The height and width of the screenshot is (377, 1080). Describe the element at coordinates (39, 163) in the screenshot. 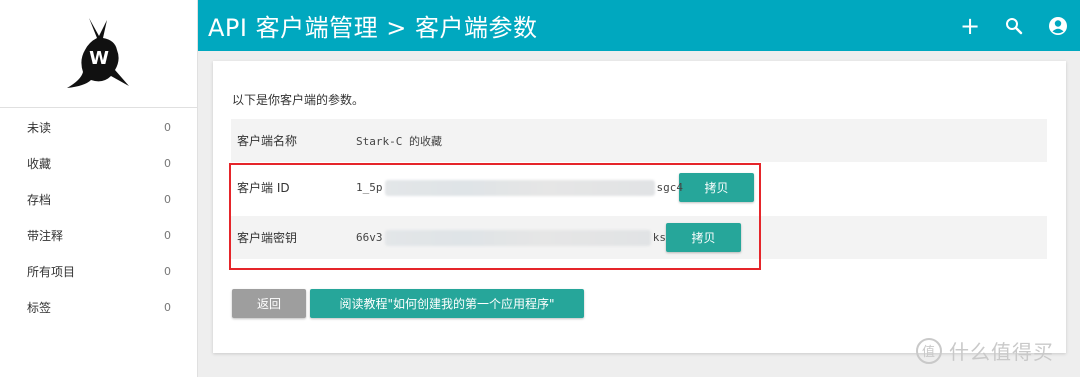

I see `sidebar-item-label: 收藏` at that location.